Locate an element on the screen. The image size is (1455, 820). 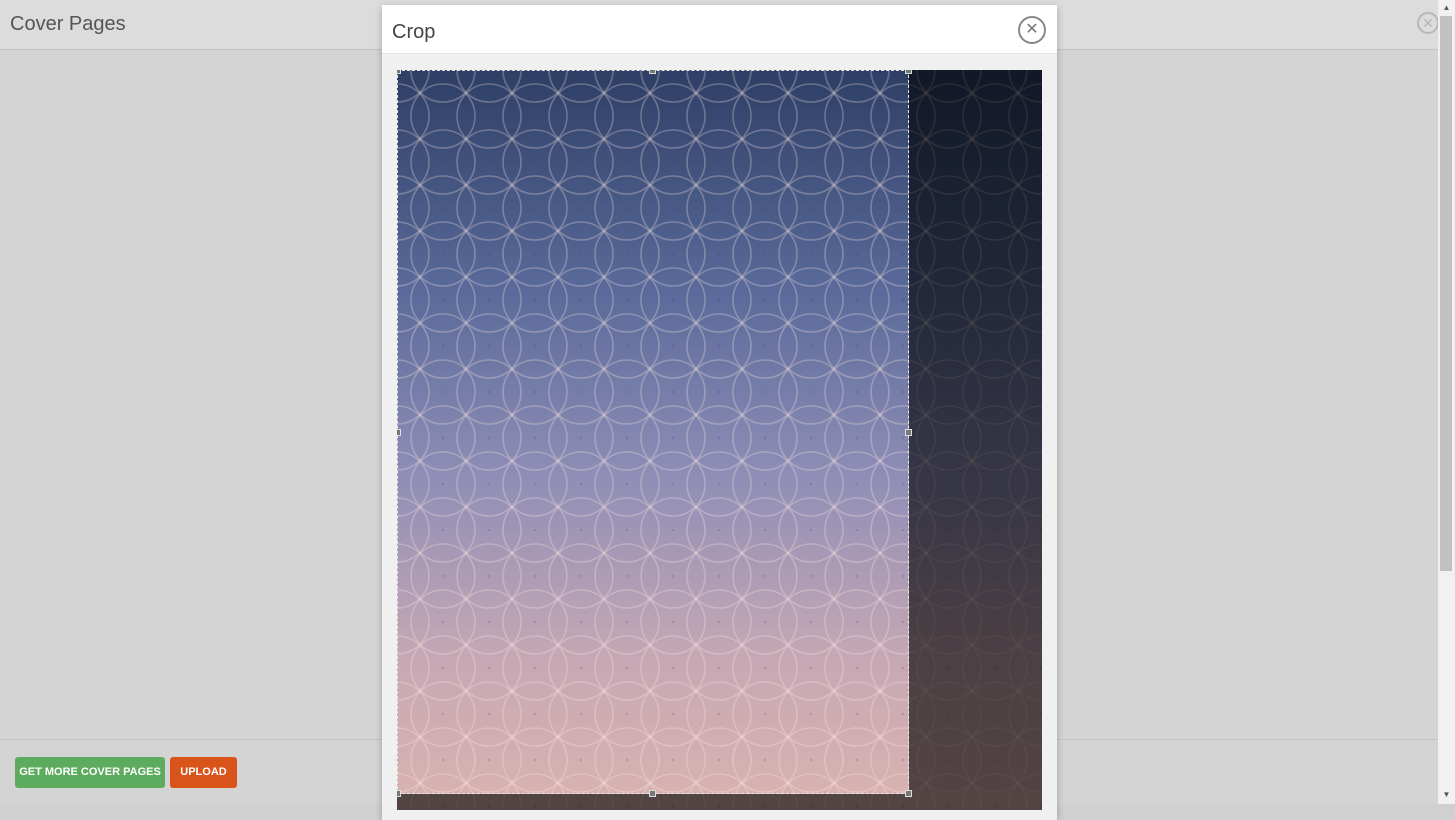
page-title: Cover Pages is located at coordinates (68, 24).